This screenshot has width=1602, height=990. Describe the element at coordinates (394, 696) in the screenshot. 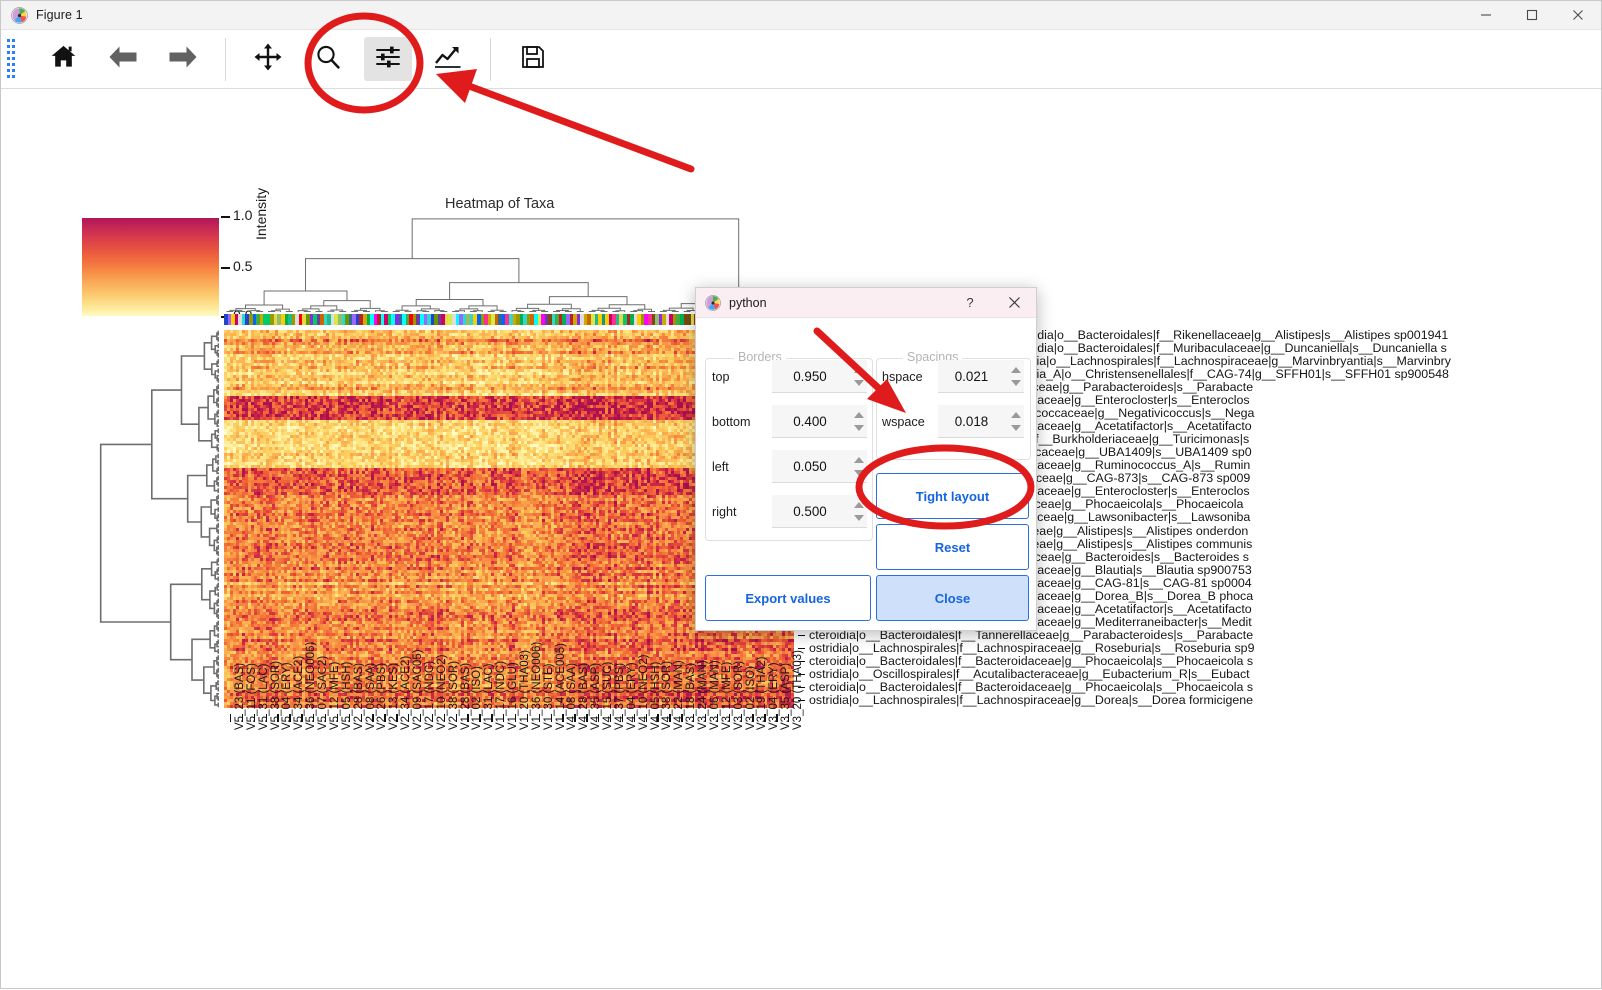

I see `column-label: V2_13 (KES)` at that location.